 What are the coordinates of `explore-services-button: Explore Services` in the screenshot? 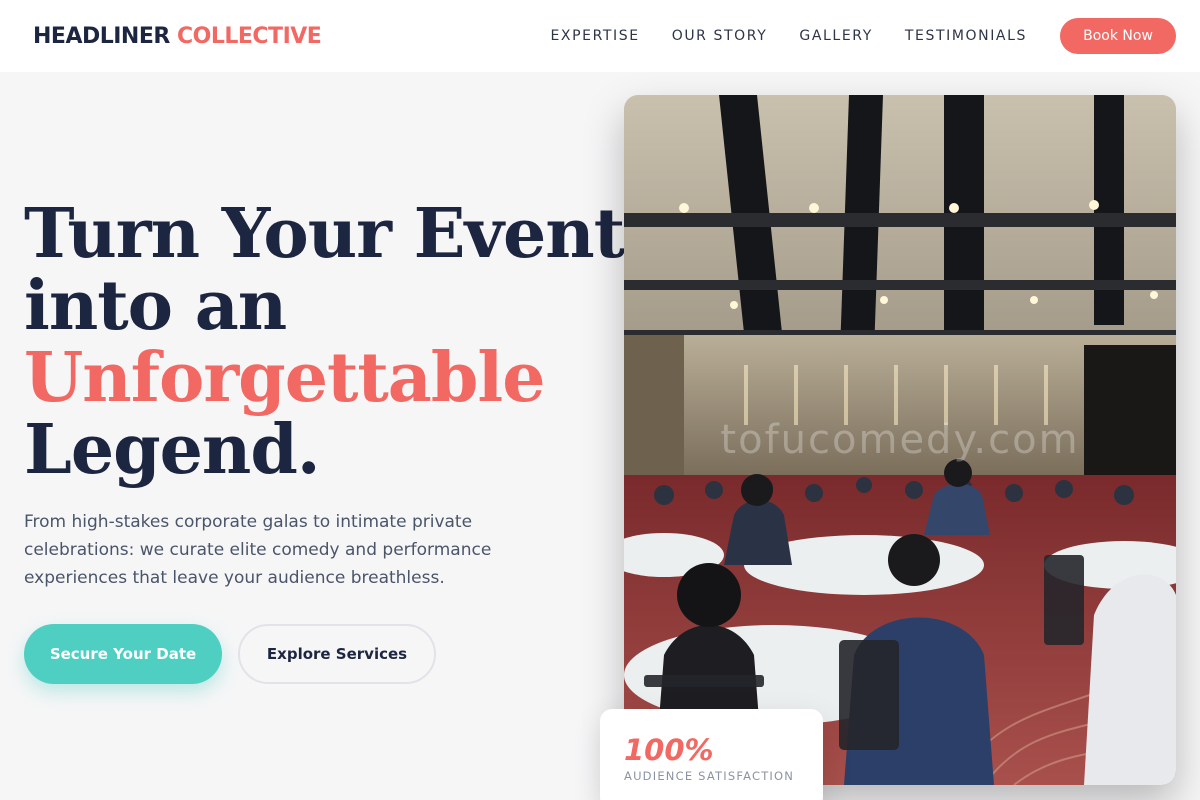 It's located at (337, 654).